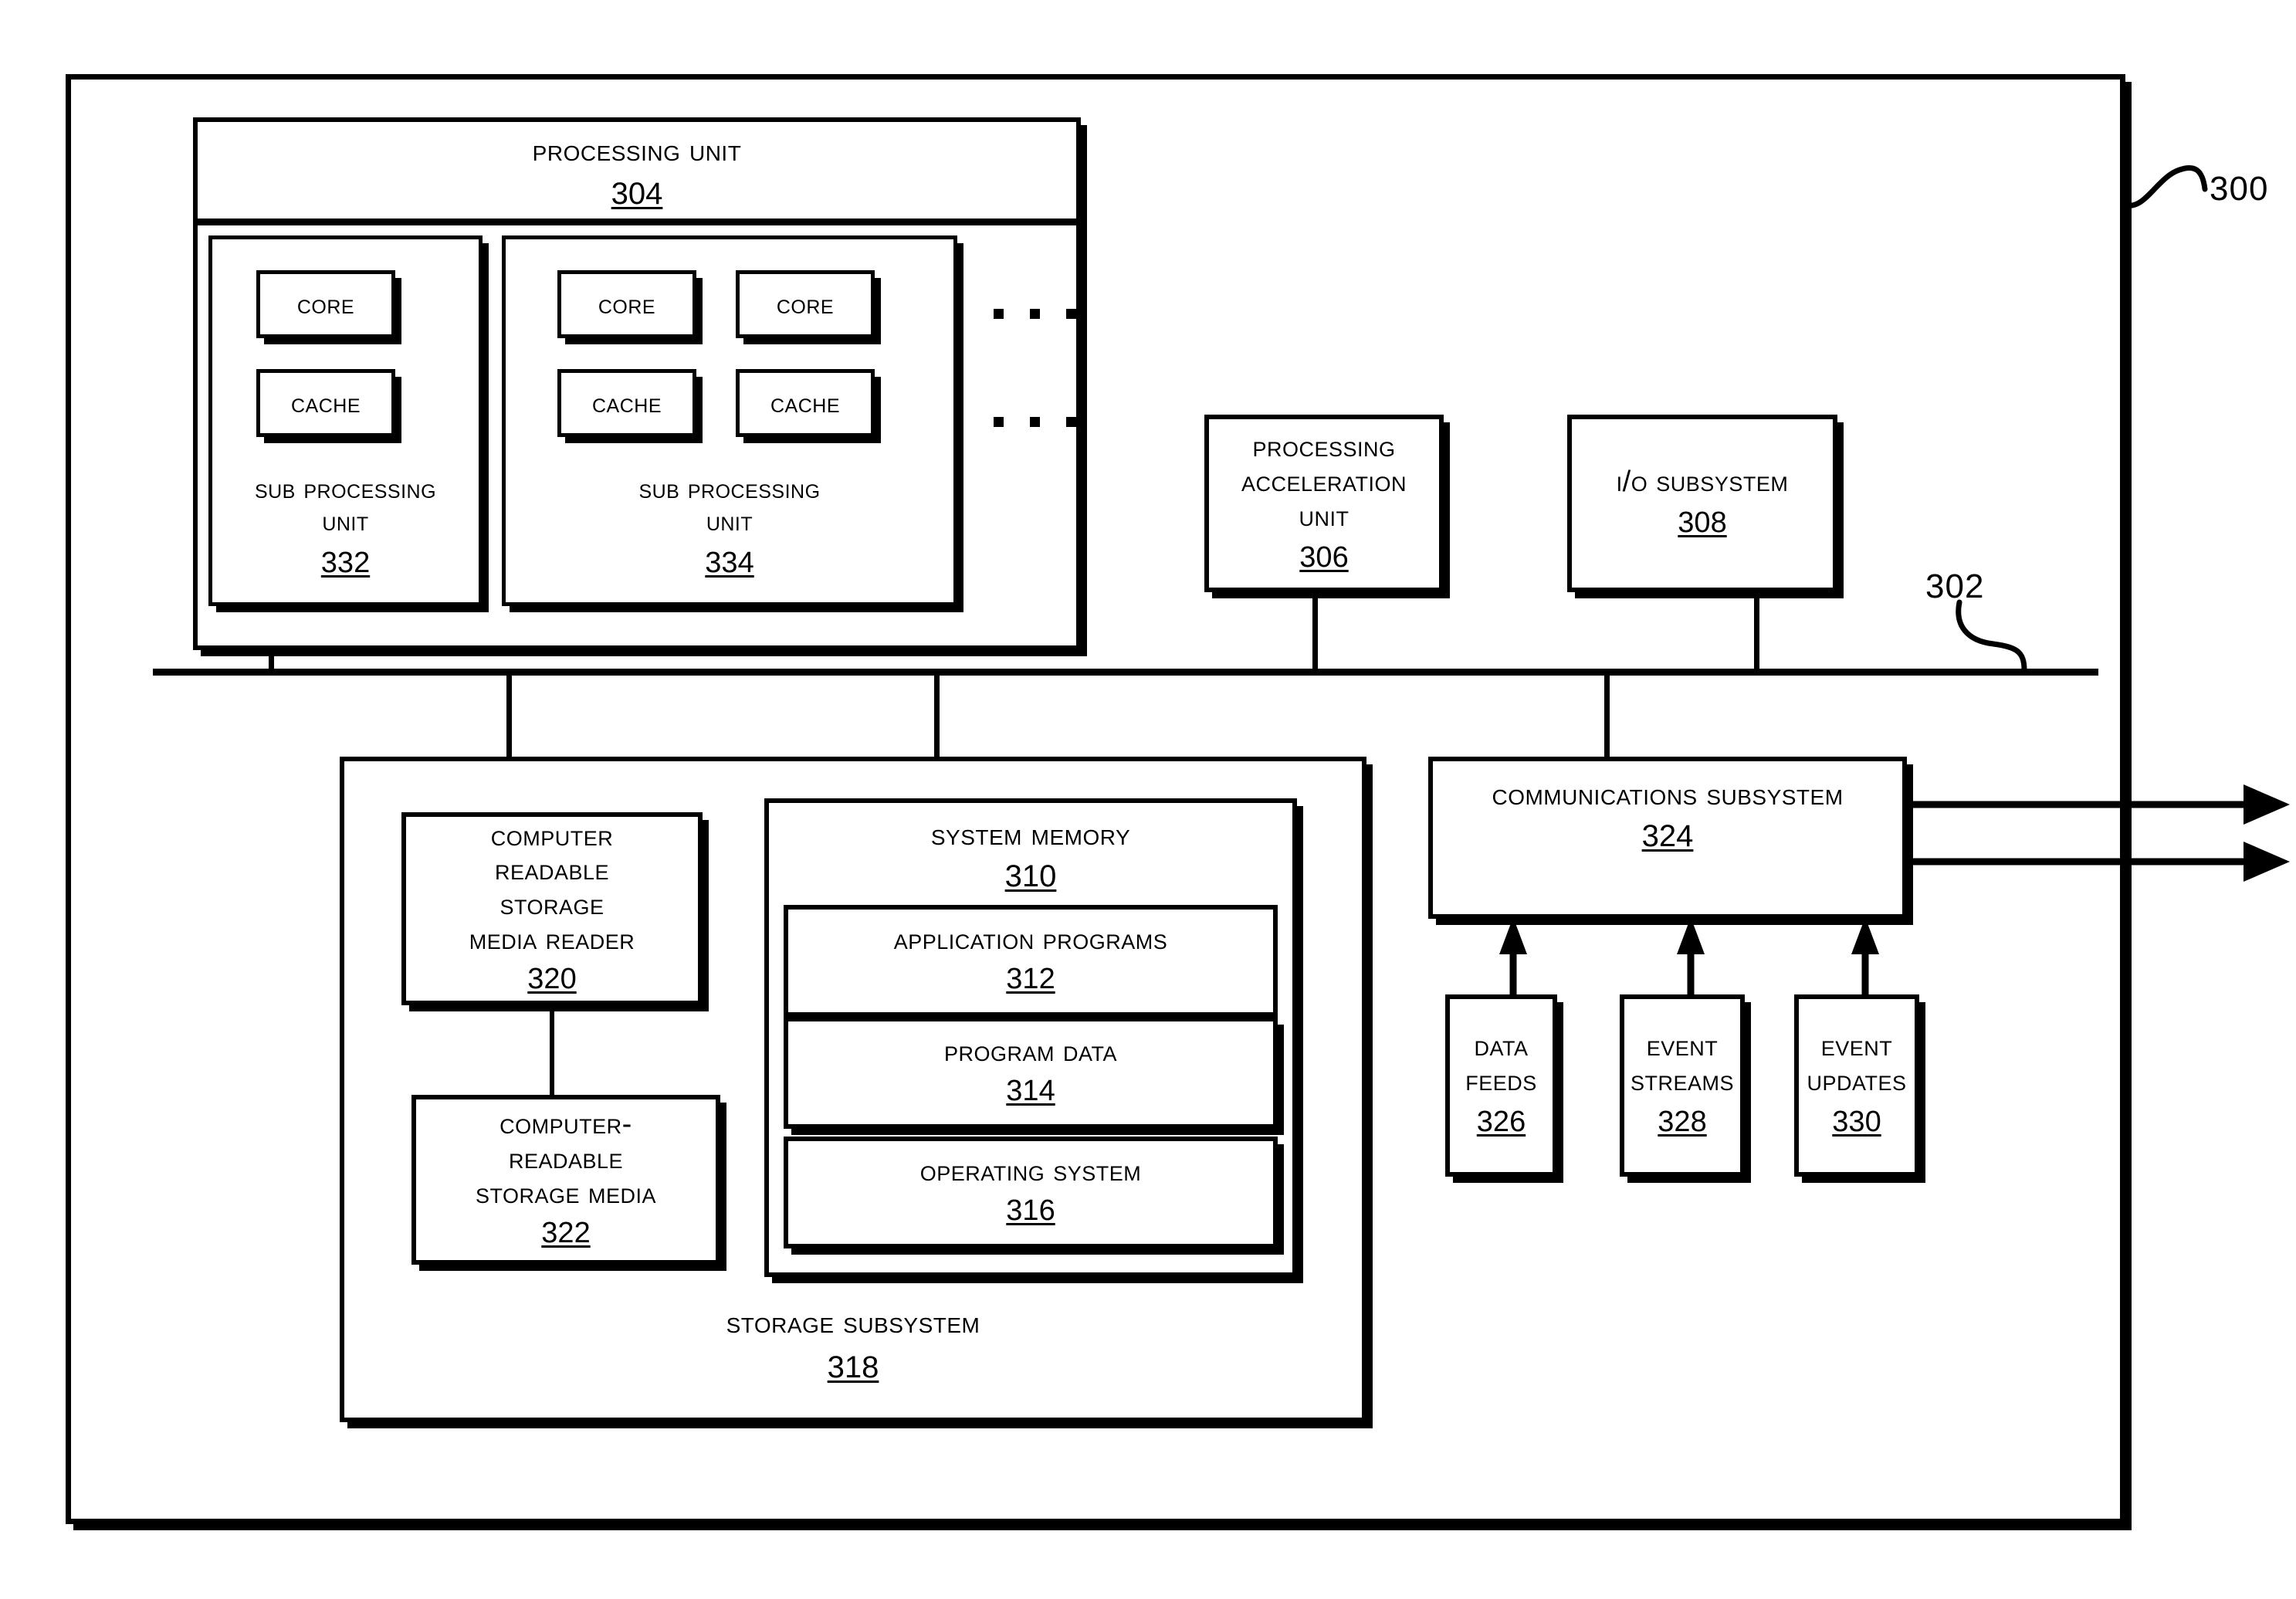 Image resolution: width=2296 pixels, height=1599 pixels. Describe the element at coordinates (1030, 1211) in the screenshot. I see `operating-system-ref: 316` at that location.